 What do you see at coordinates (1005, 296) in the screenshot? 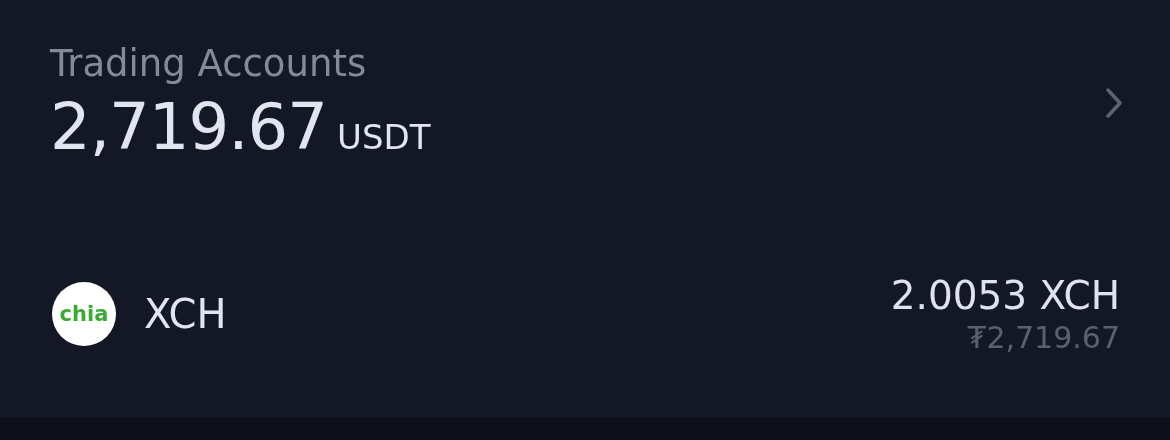
I see `coin-amount: 2.0053 XCH` at bounding box center [1005, 296].